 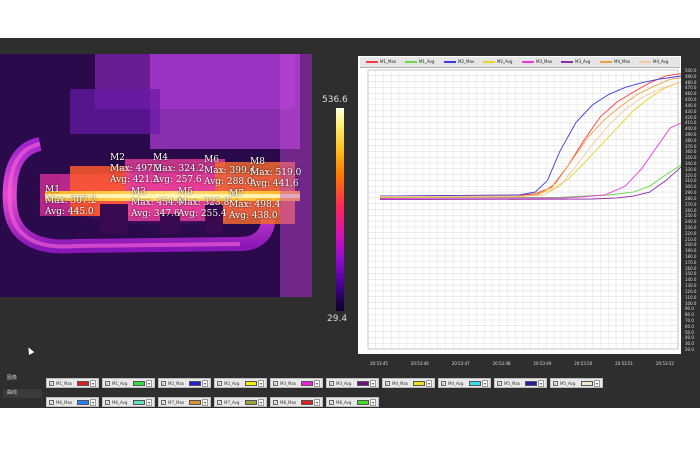 I want to click on channel-name: M2_Avg, so click(x=232, y=383).